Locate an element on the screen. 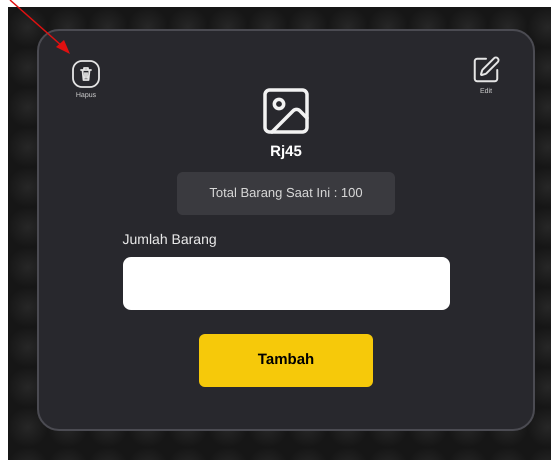 The image size is (551, 460). add-button: Tambah is located at coordinates (286, 360).